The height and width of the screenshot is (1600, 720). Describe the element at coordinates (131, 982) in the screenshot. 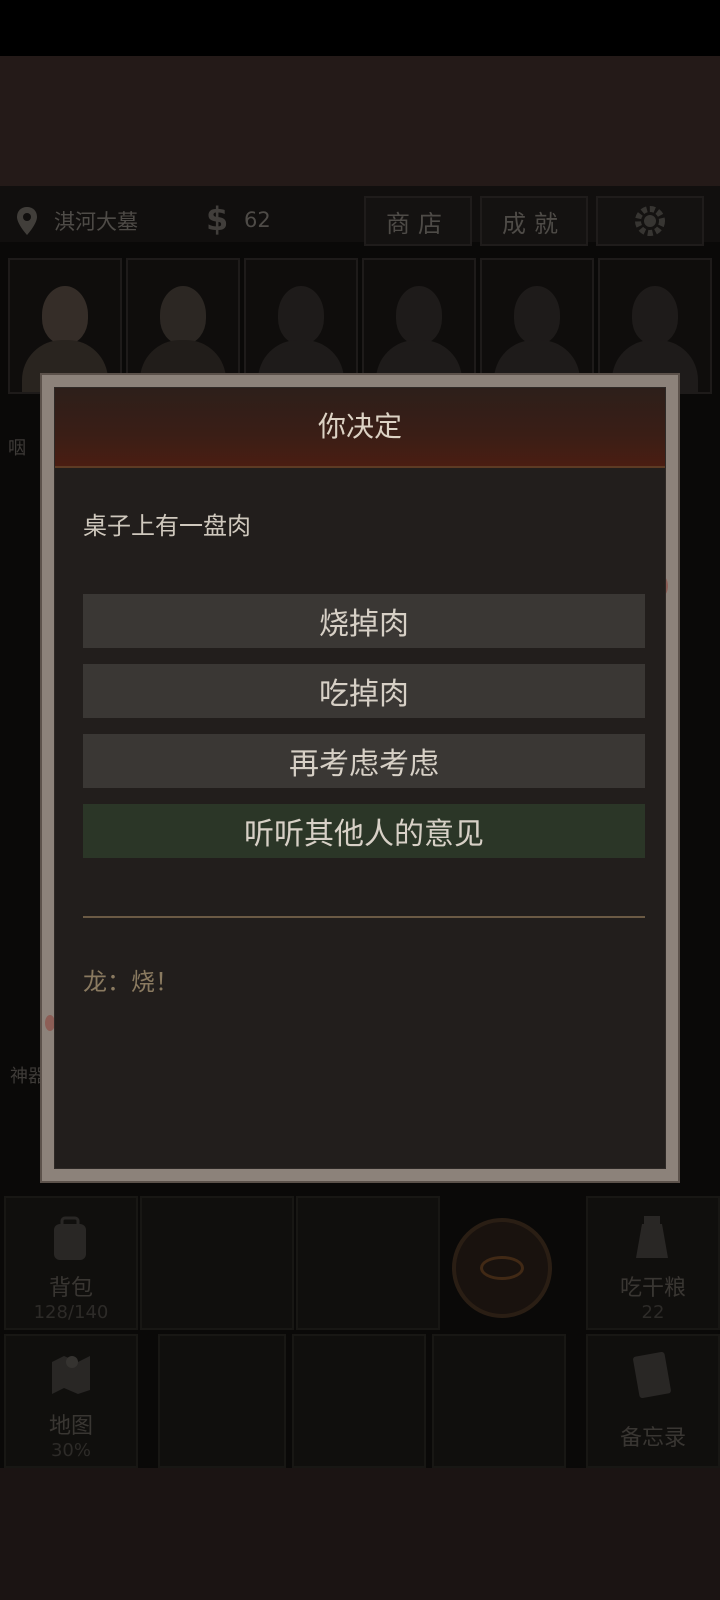

I see `companion-reply: 龙：烧！` at that location.